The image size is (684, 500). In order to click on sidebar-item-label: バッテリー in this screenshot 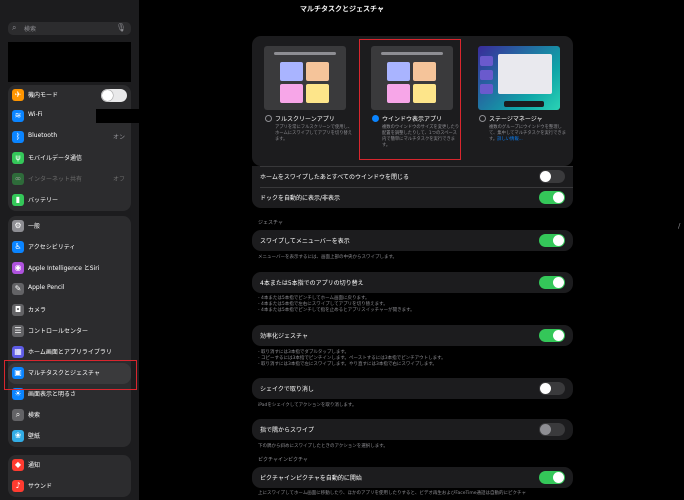, I will do `click(43, 200)`.